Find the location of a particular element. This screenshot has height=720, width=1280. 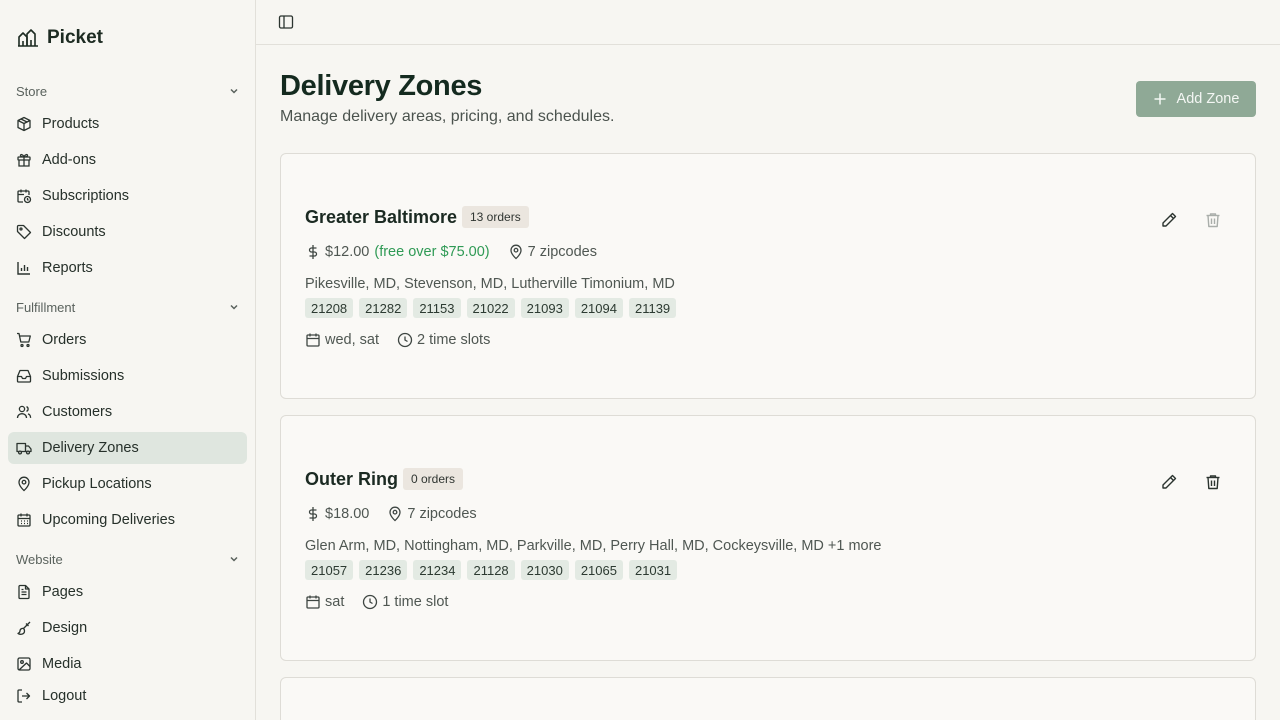

sidebar-item-label: Pickup Locations is located at coordinates (97, 484).